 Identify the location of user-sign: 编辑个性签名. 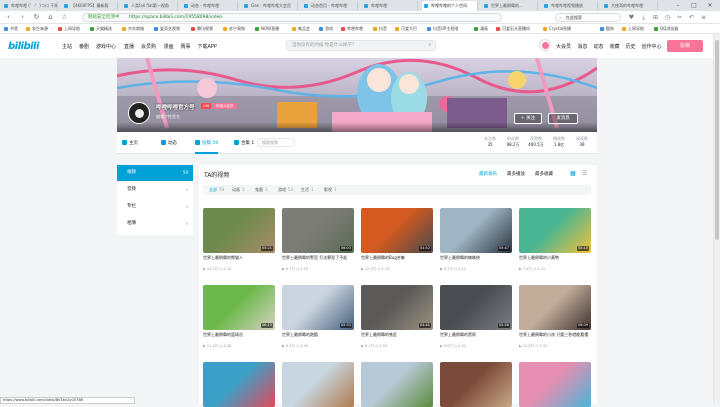
(168, 117).